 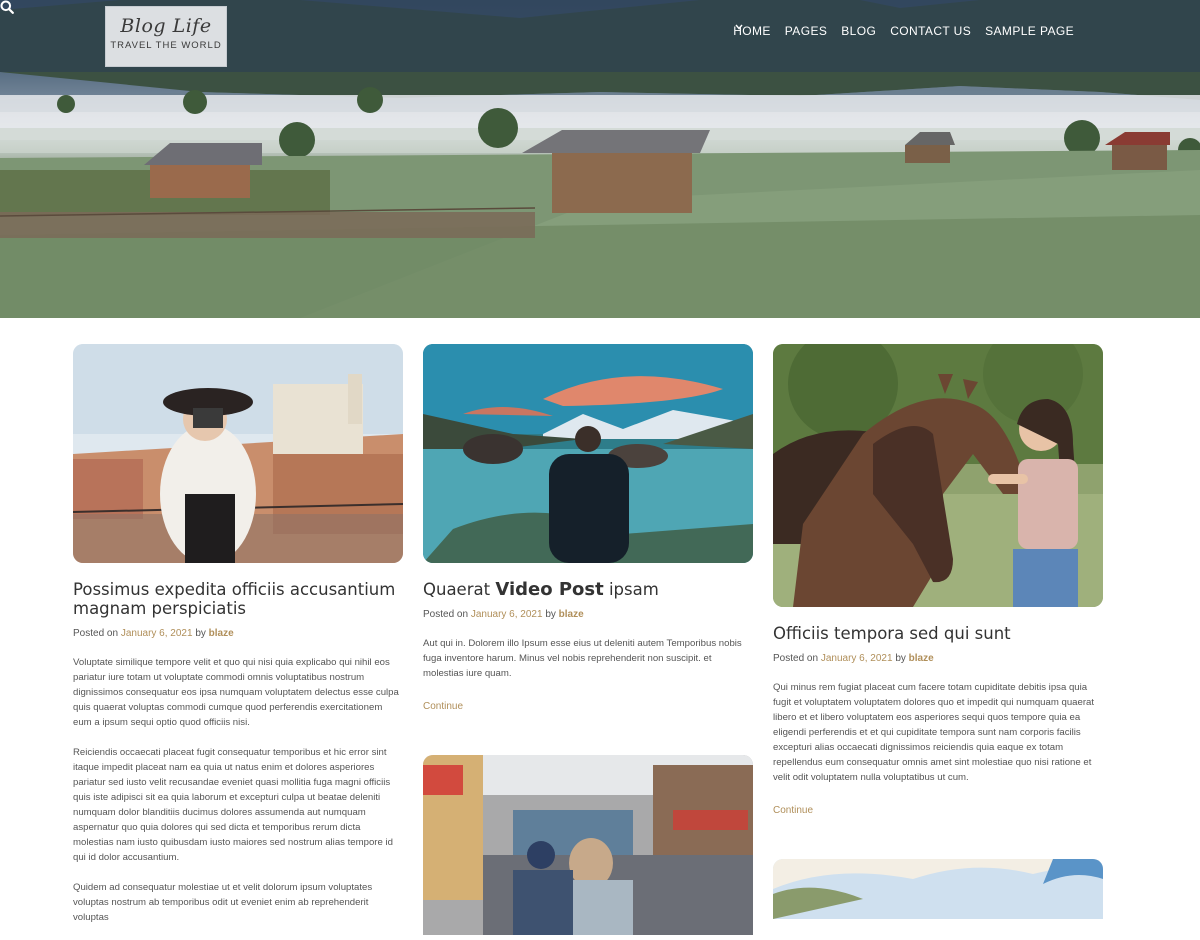 I want to click on site-logo: Blog Life TRAVEL THE WORLD, so click(x=166, y=36).